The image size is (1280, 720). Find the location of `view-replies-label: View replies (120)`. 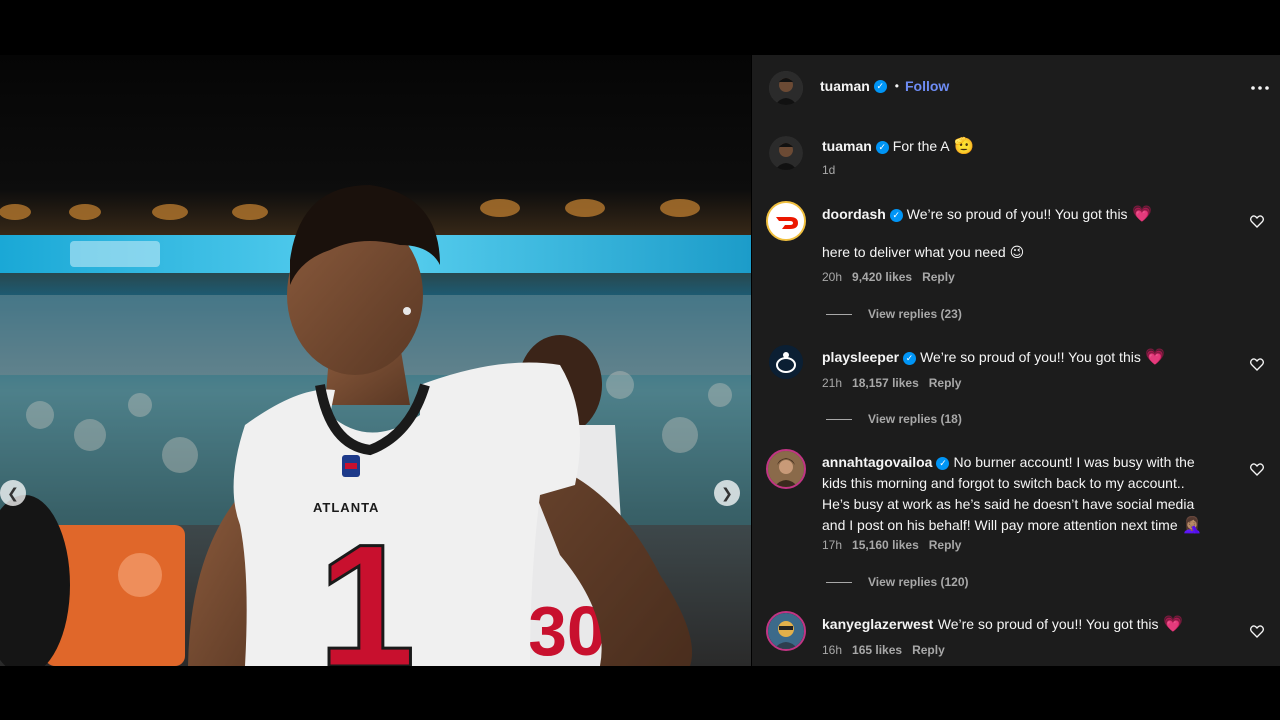

view-replies-label: View replies (120) is located at coordinates (918, 582).